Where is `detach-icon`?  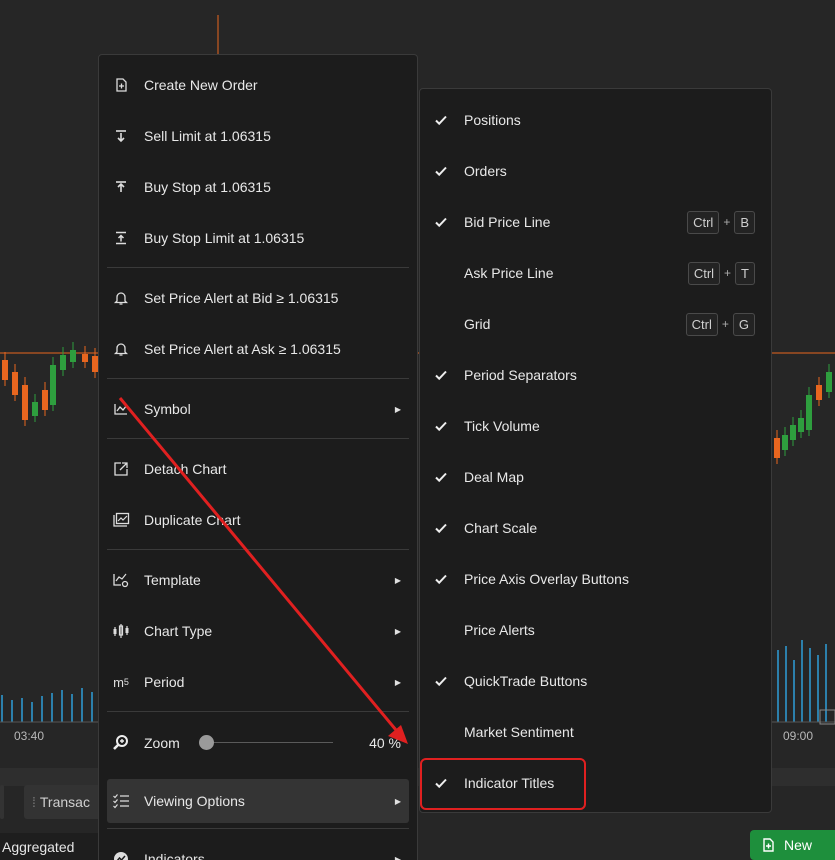 detach-icon is located at coordinates (121, 469).